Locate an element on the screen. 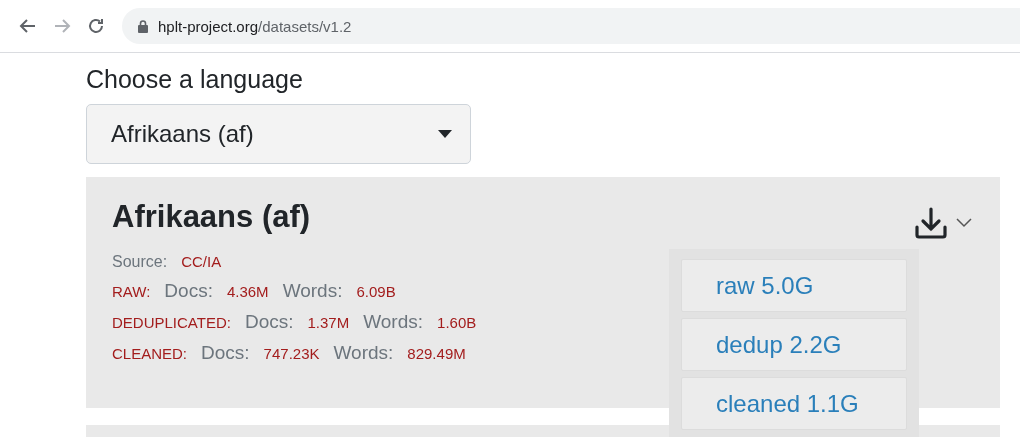 The height and width of the screenshot is (437, 1020). stat-label: RAW: is located at coordinates (131, 291).